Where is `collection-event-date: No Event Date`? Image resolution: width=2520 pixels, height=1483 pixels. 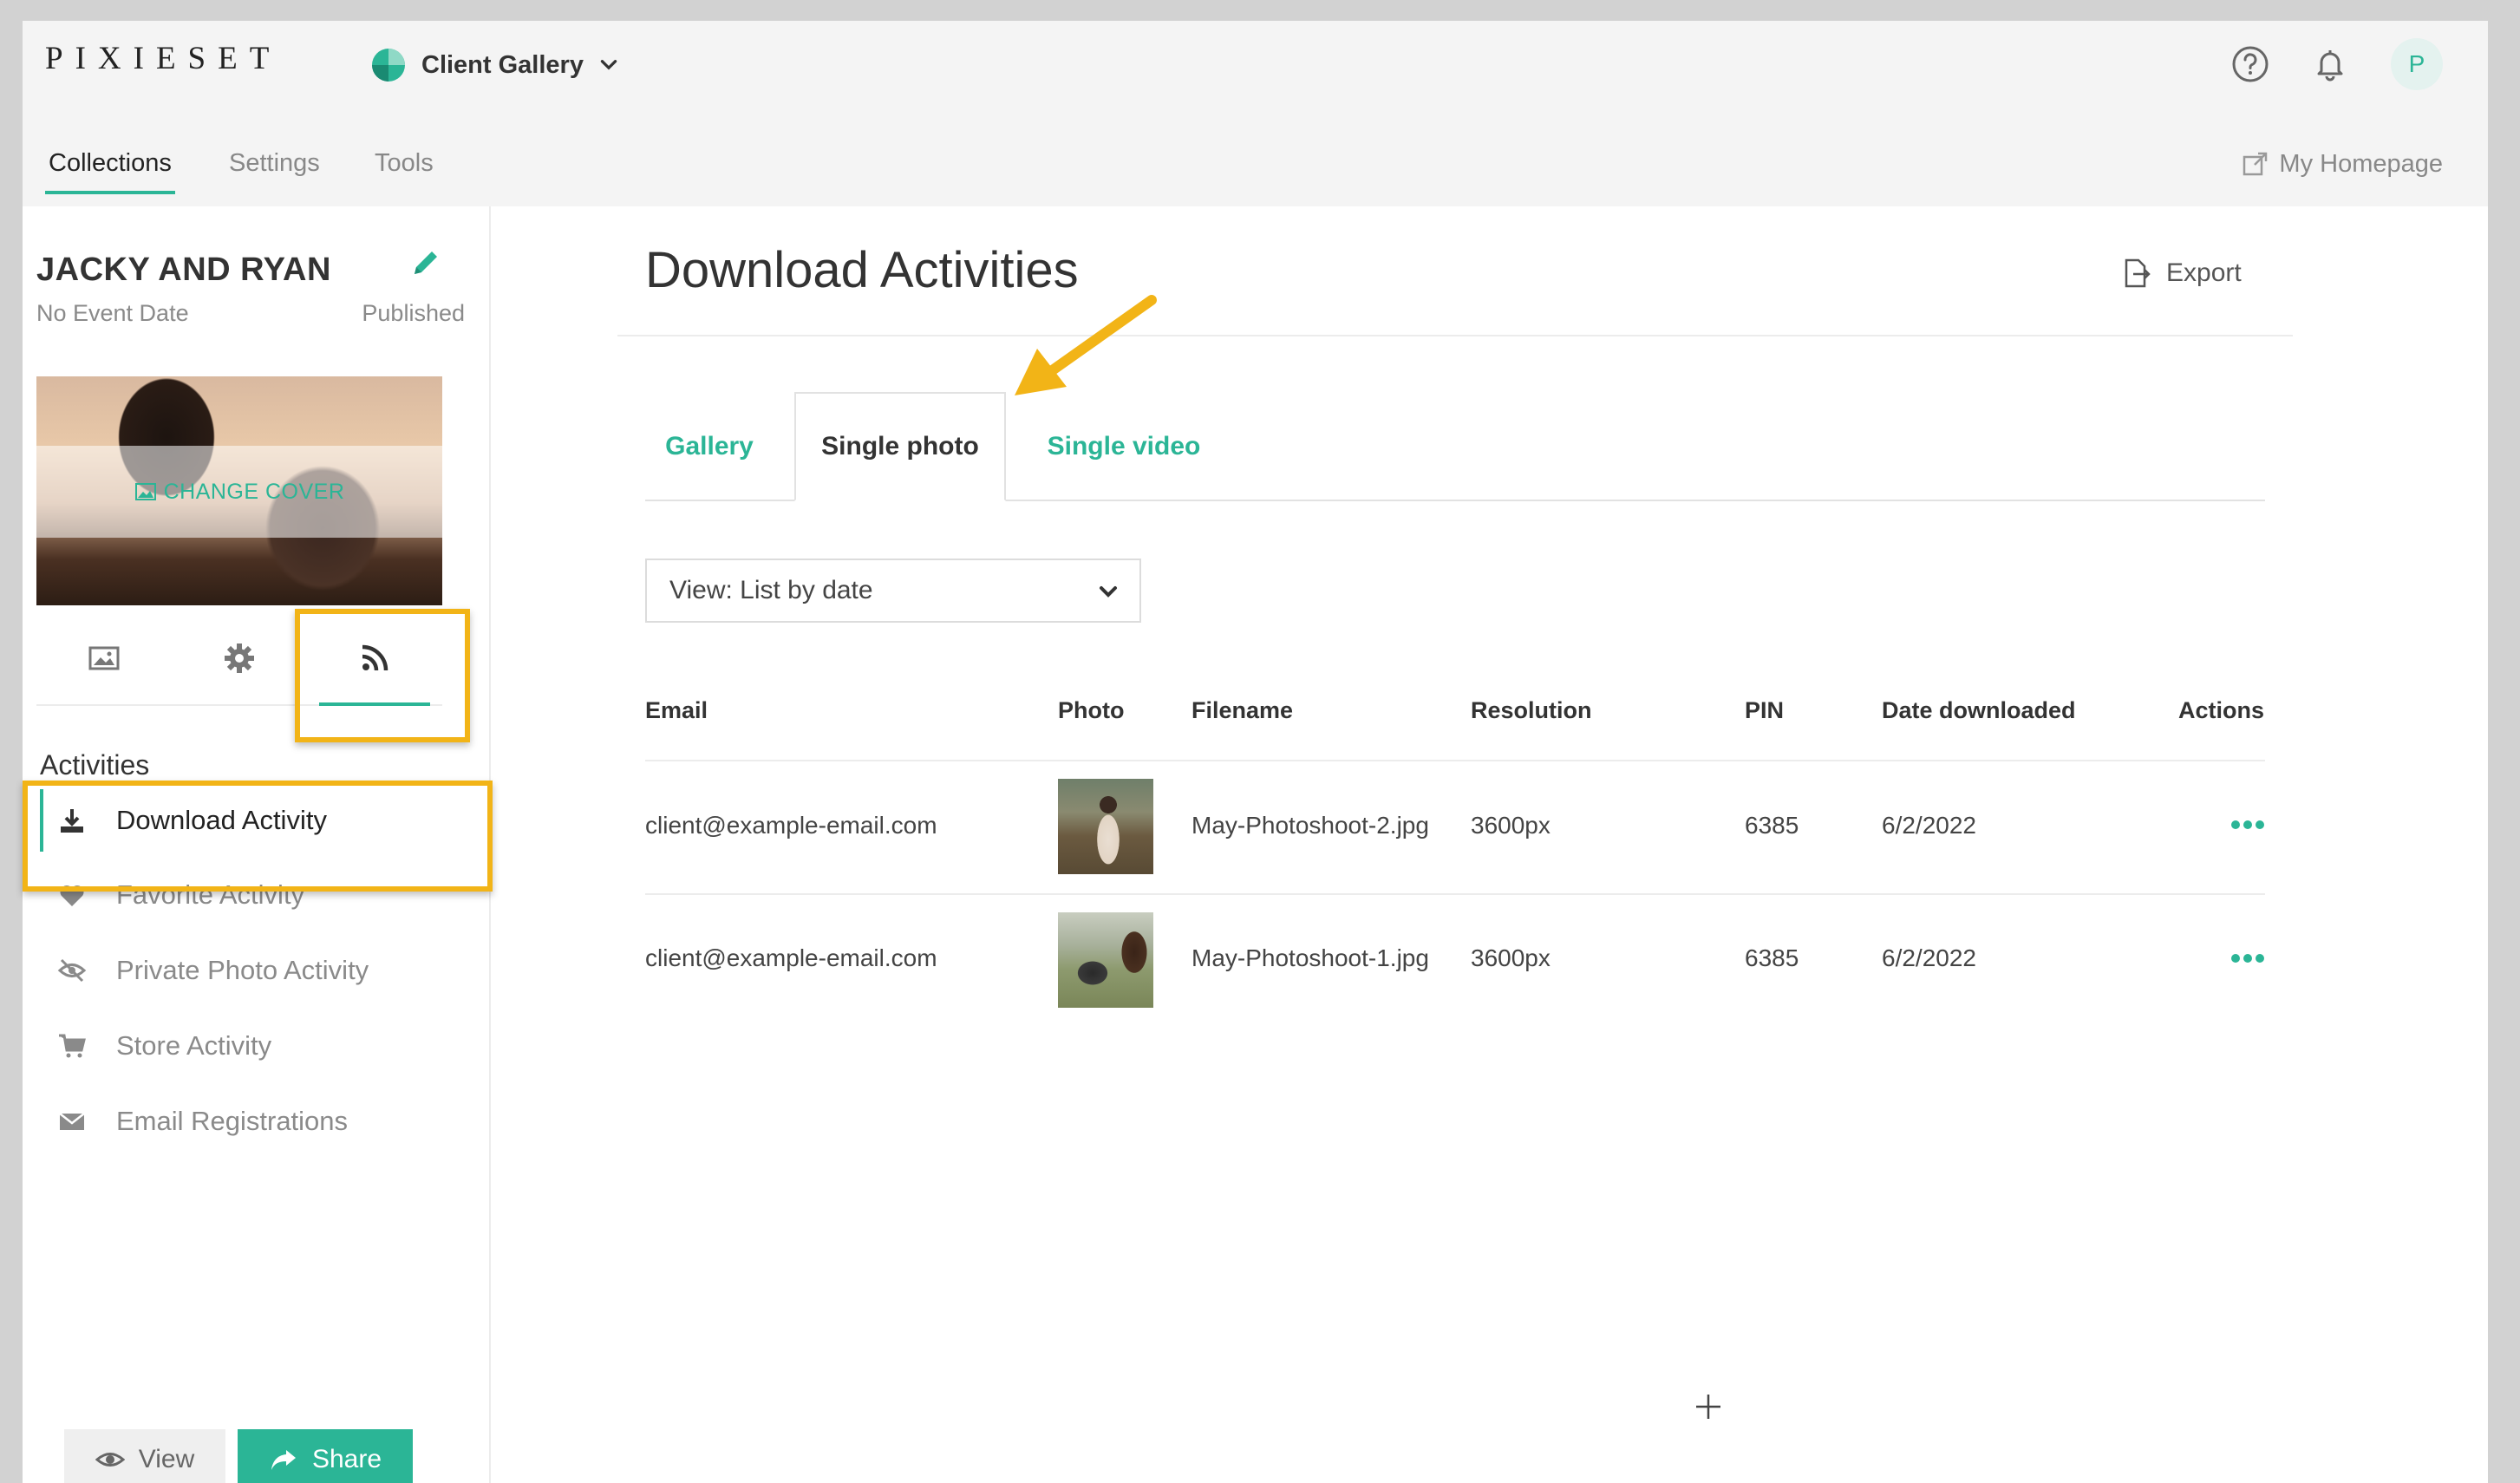 collection-event-date: No Event Date is located at coordinates (112, 313).